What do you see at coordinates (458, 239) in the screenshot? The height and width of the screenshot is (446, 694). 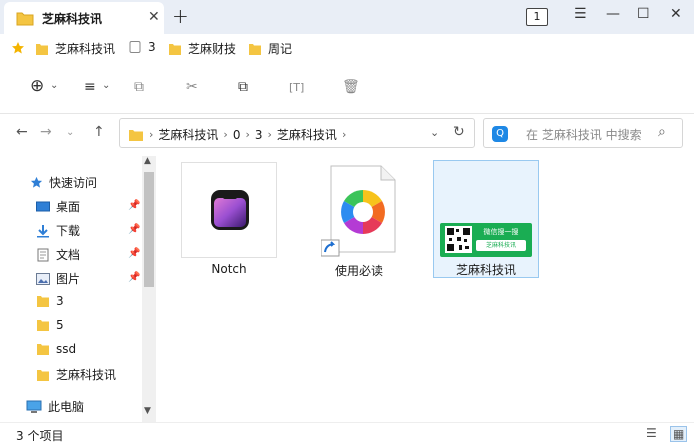 I see `qr-code-icon` at bounding box center [458, 239].